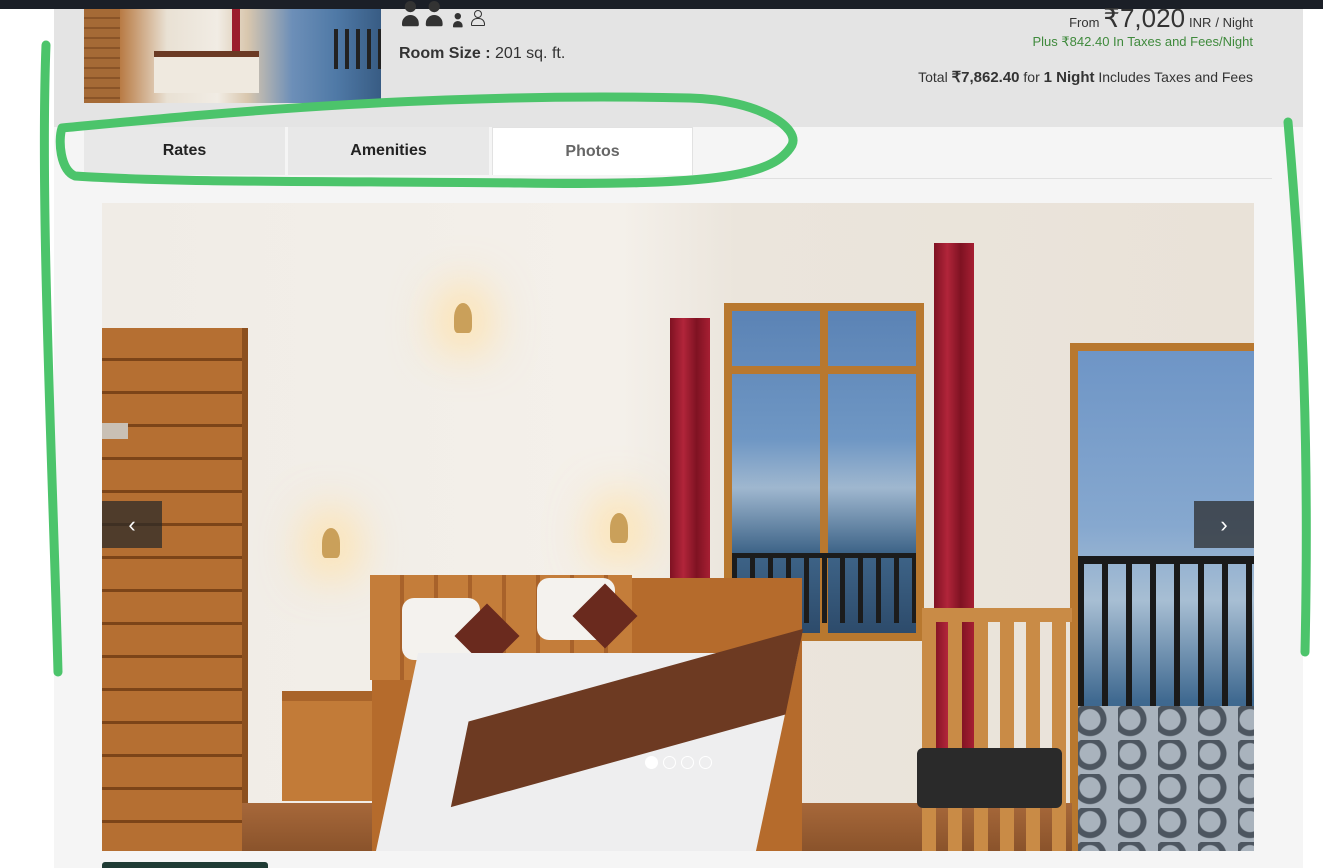 Image resolution: width=1323 pixels, height=868 pixels. What do you see at coordinates (185, 865) in the screenshot?
I see `book-button-partial` at bounding box center [185, 865].